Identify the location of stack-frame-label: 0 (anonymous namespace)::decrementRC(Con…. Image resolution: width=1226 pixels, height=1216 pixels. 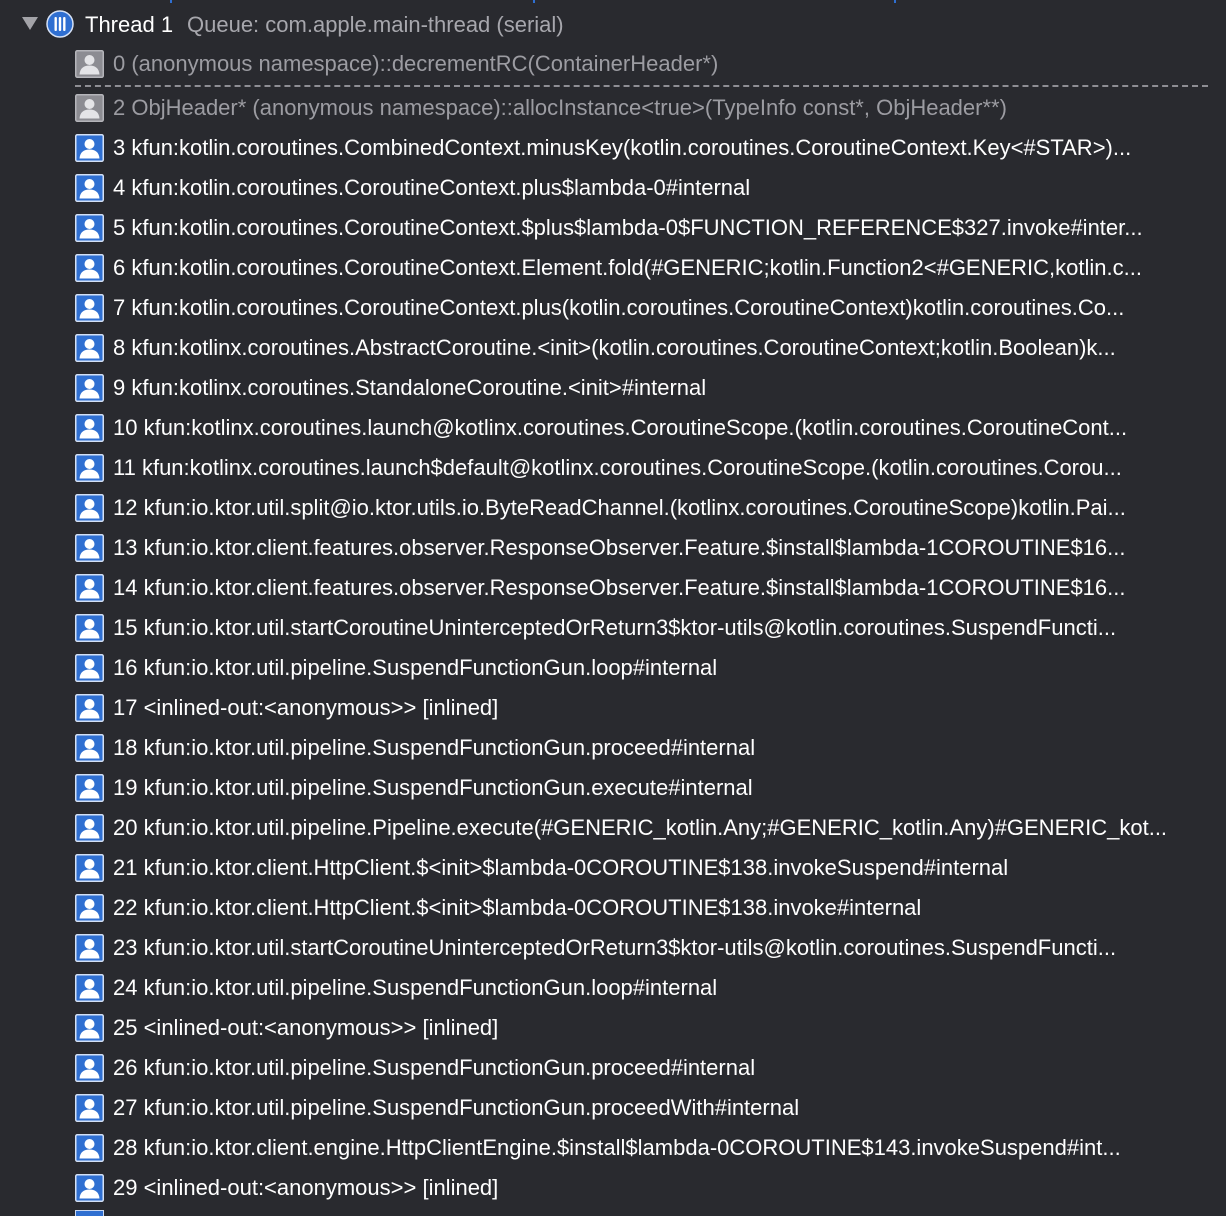
(416, 63).